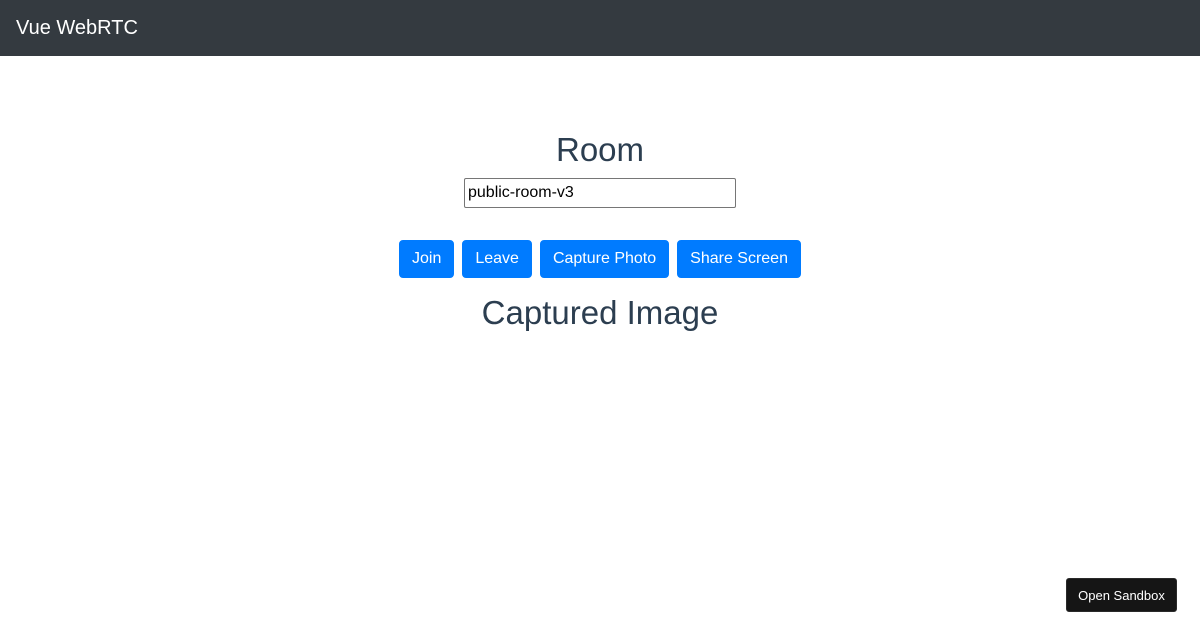  I want to click on navbar: Vue WebRTC, so click(600, 28).